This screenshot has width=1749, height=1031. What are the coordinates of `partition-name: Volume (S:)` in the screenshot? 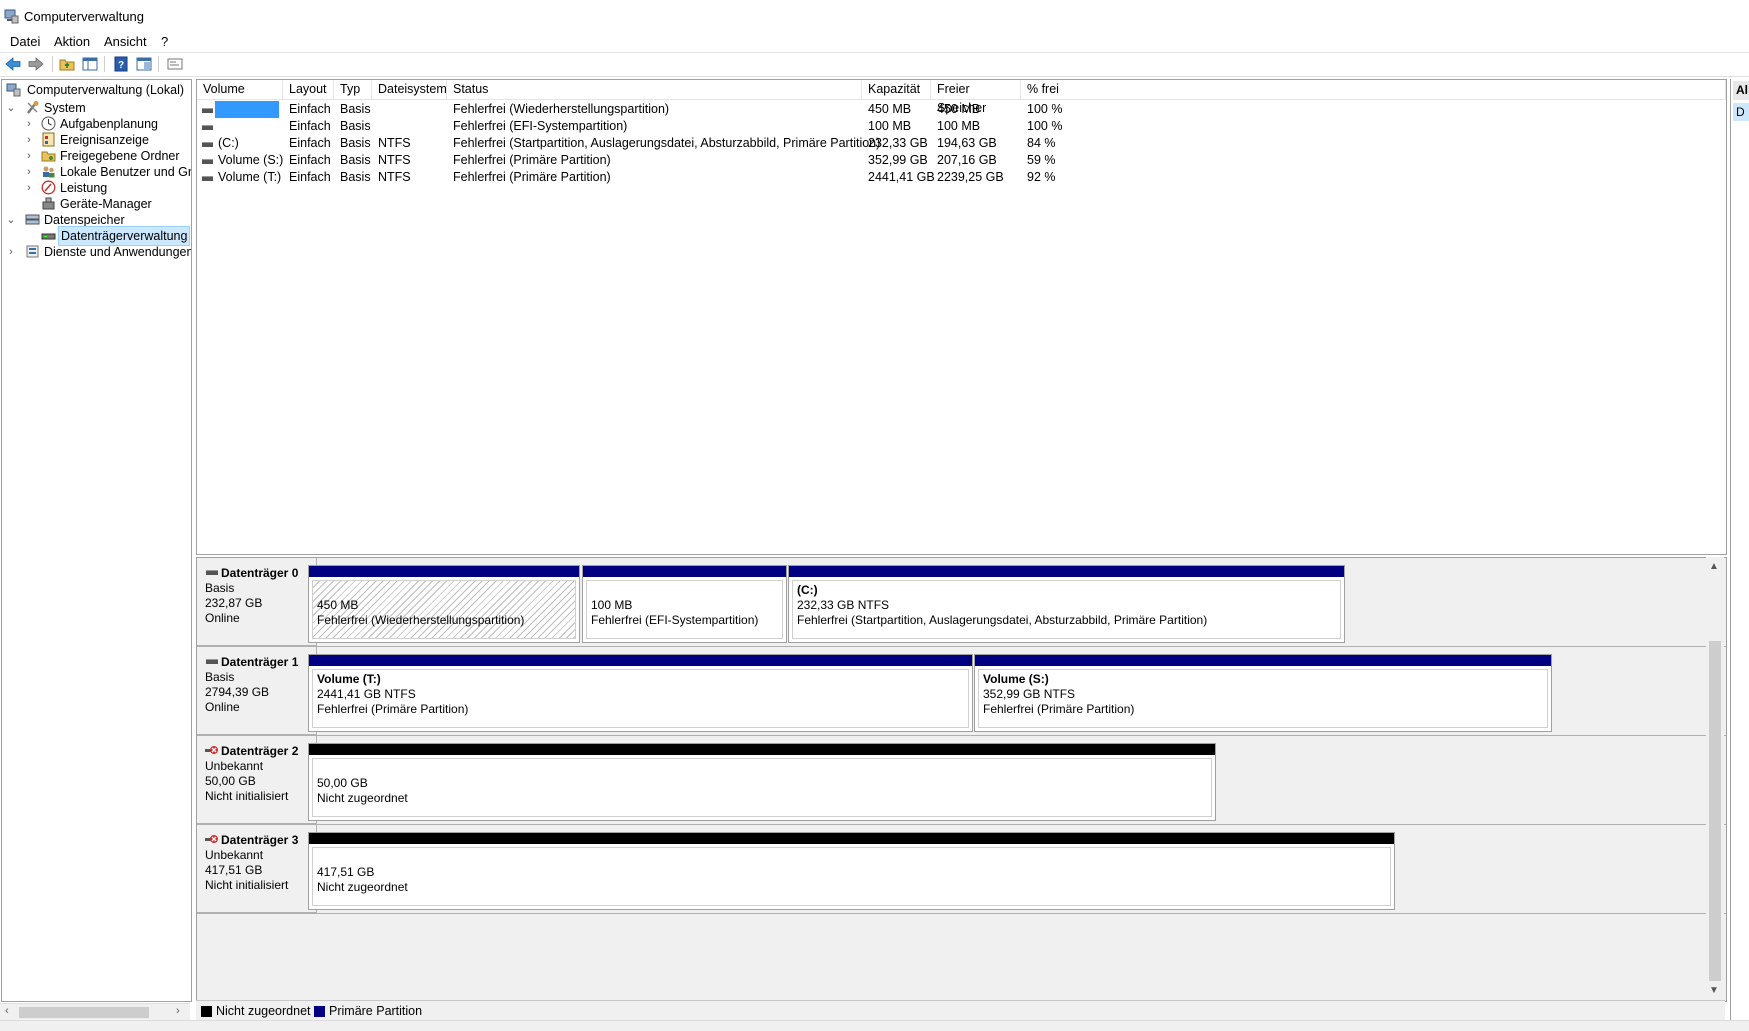 It's located at (1016, 679).